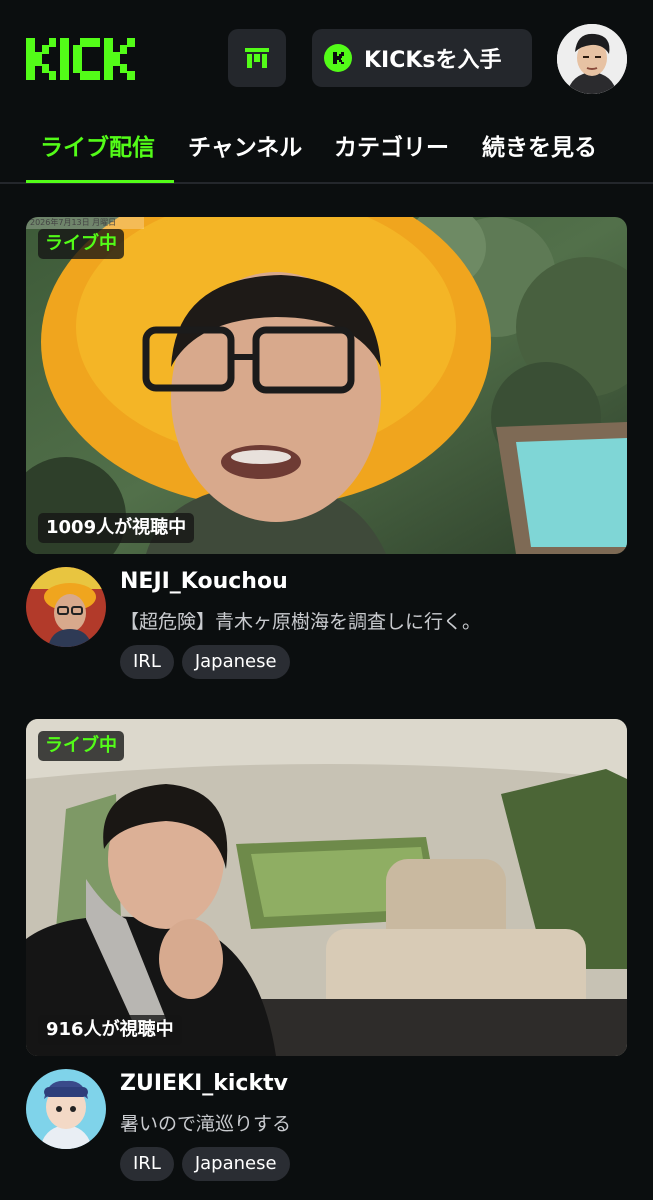 This screenshot has width=653, height=1200. I want to click on stream-title: 暑いので滝巡りする, so click(205, 1122).